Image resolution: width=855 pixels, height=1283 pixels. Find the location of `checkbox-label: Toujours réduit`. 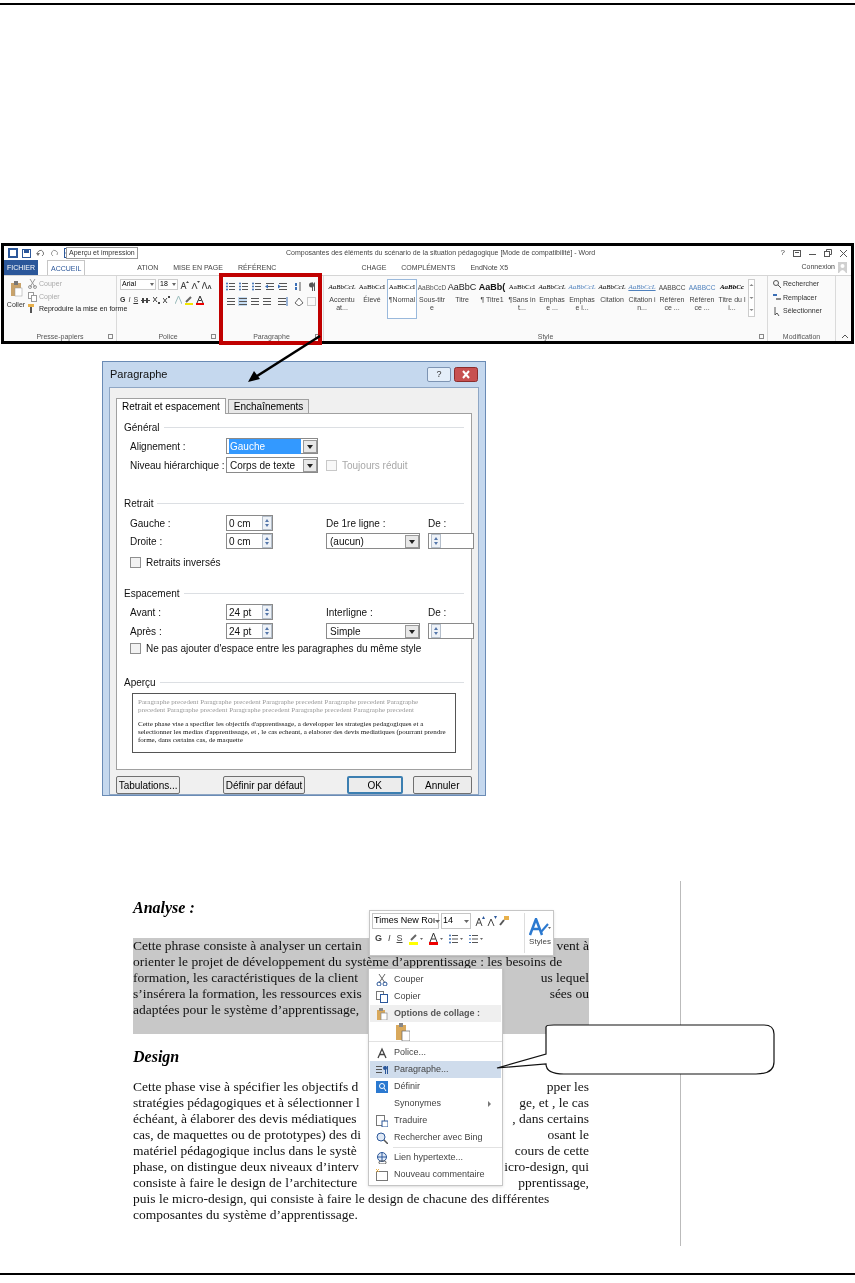

checkbox-label: Toujours réduit is located at coordinates (375, 465).